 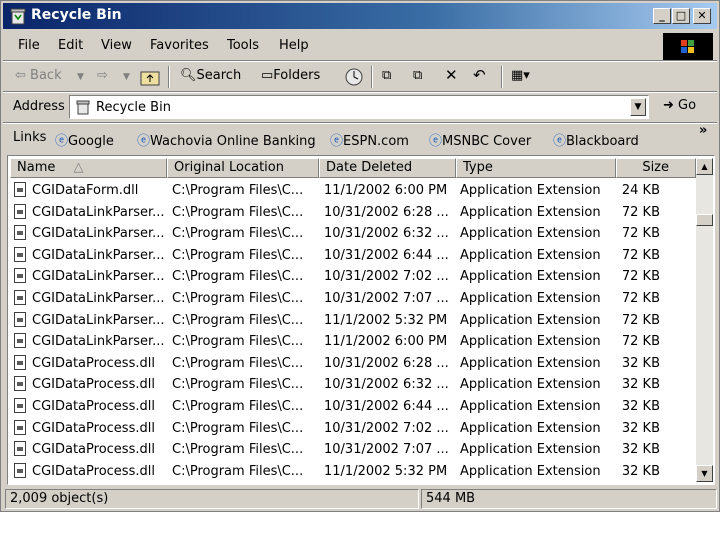 What do you see at coordinates (451, 75) in the screenshot?
I see `delete-icon: ✕` at bounding box center [451, 75].